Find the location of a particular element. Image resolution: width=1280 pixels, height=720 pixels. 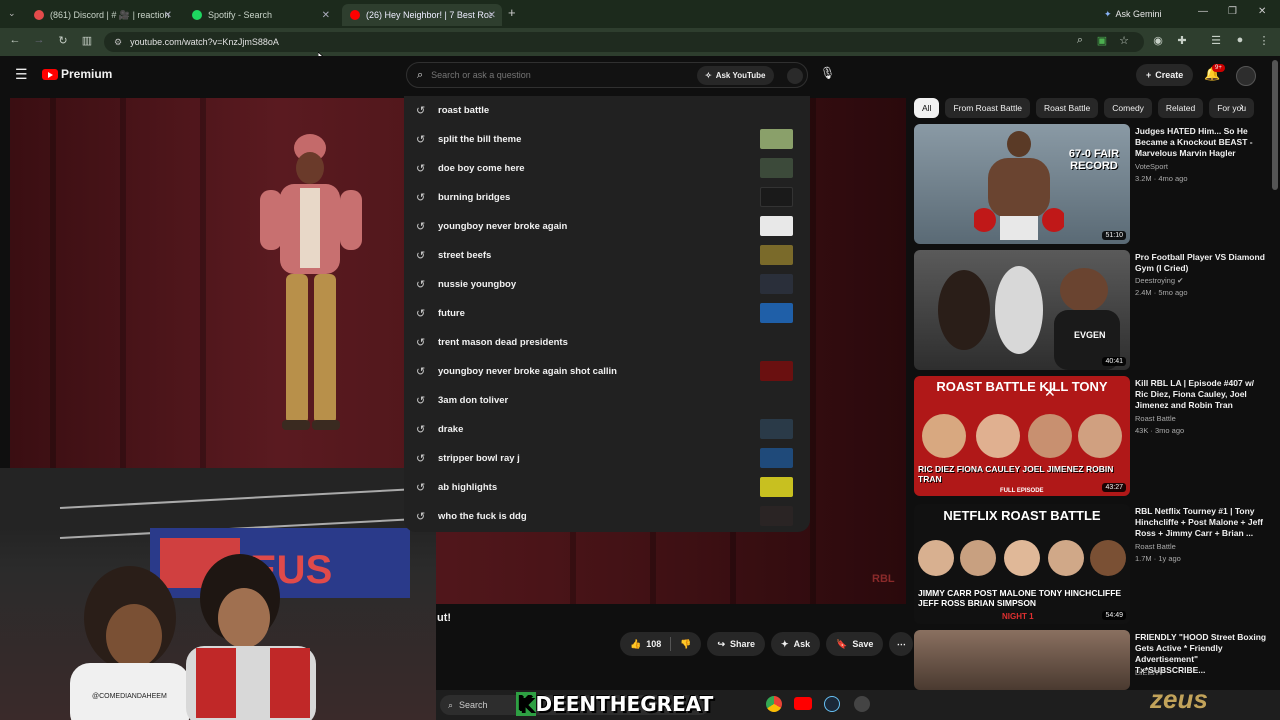

avatar is located at coordinates (1246, 76).